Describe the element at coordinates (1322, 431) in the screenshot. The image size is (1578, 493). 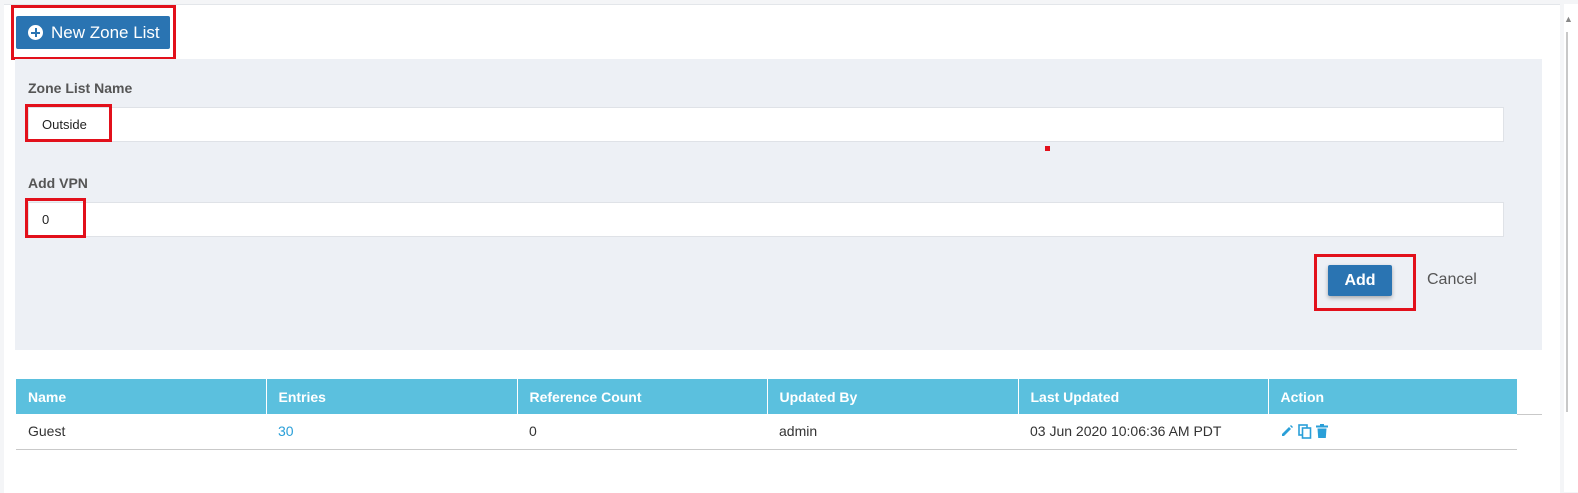
I see `delete-icon` at that location.